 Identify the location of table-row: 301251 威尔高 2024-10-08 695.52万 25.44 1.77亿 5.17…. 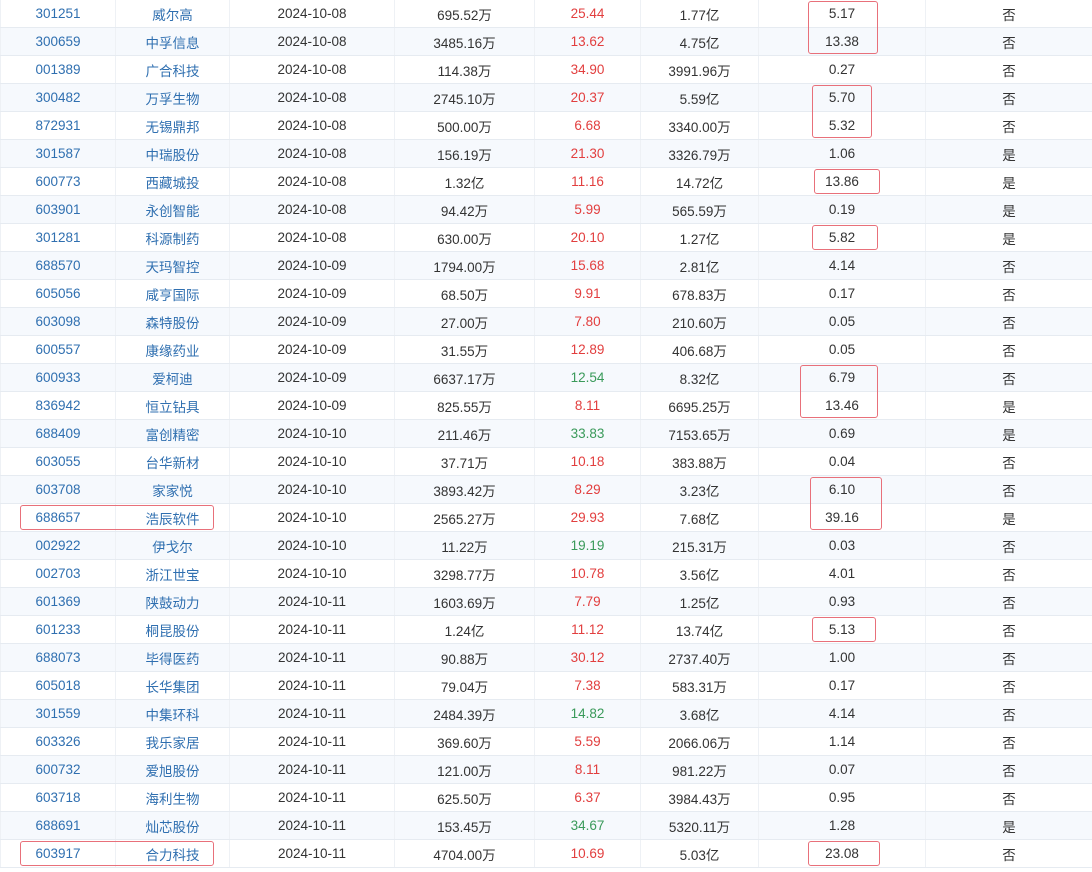
(546, 14).